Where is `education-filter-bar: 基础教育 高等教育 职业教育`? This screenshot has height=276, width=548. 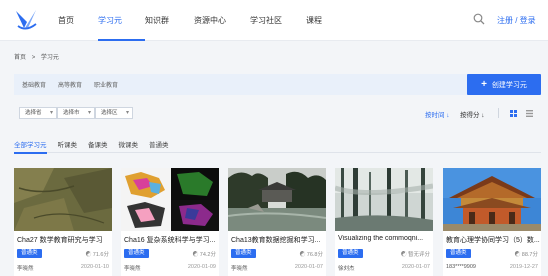
education-filter-bar: 基础教育 高等教育 职业教育 is located at coordinates (241, 84).